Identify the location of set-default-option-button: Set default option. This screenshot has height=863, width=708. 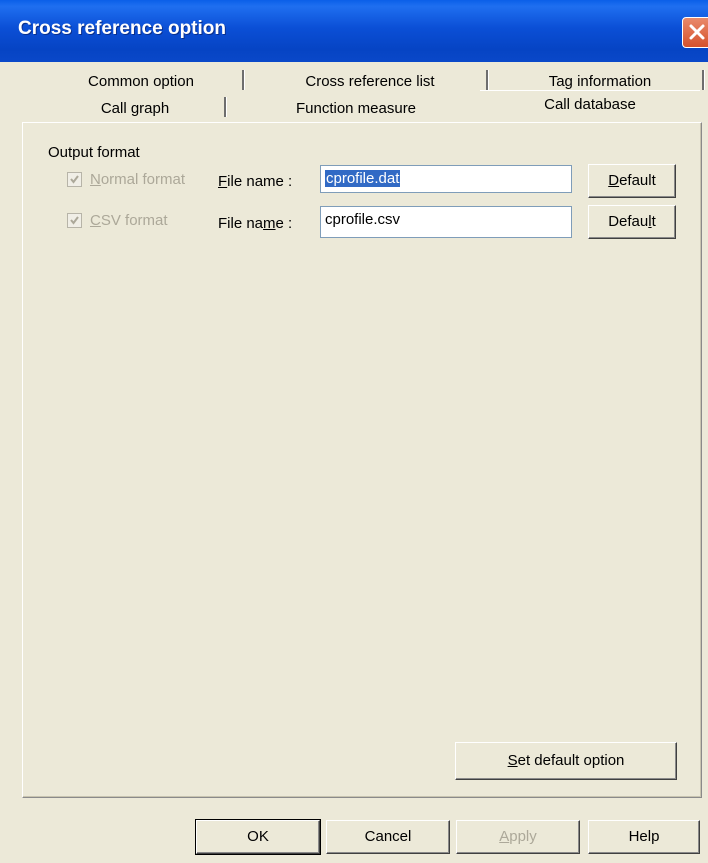
(566, 761).